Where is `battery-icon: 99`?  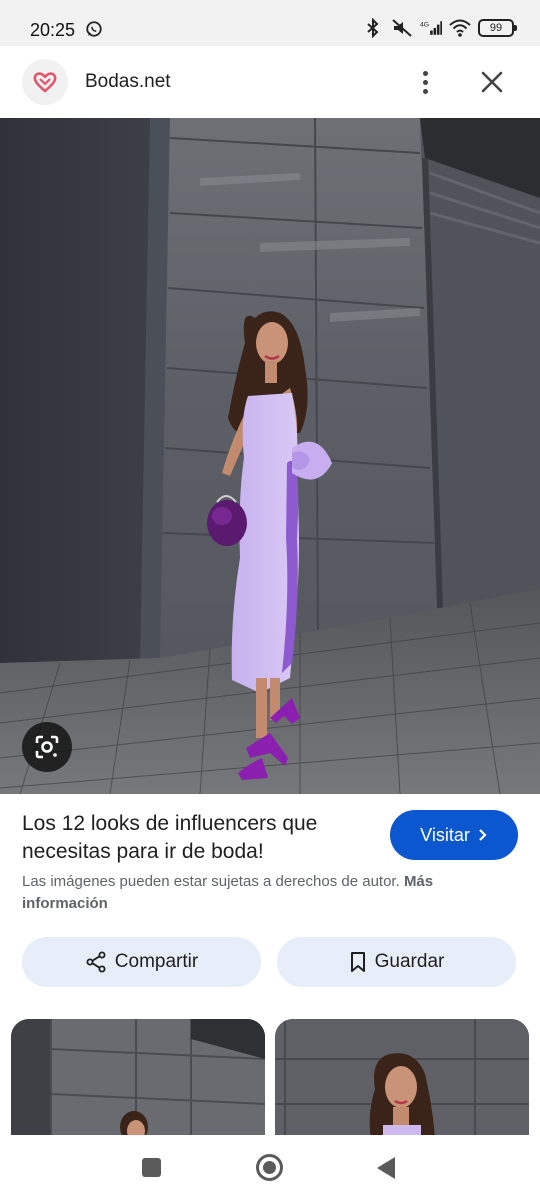 battery-icon: 99 is located at coordinates (497, 28).